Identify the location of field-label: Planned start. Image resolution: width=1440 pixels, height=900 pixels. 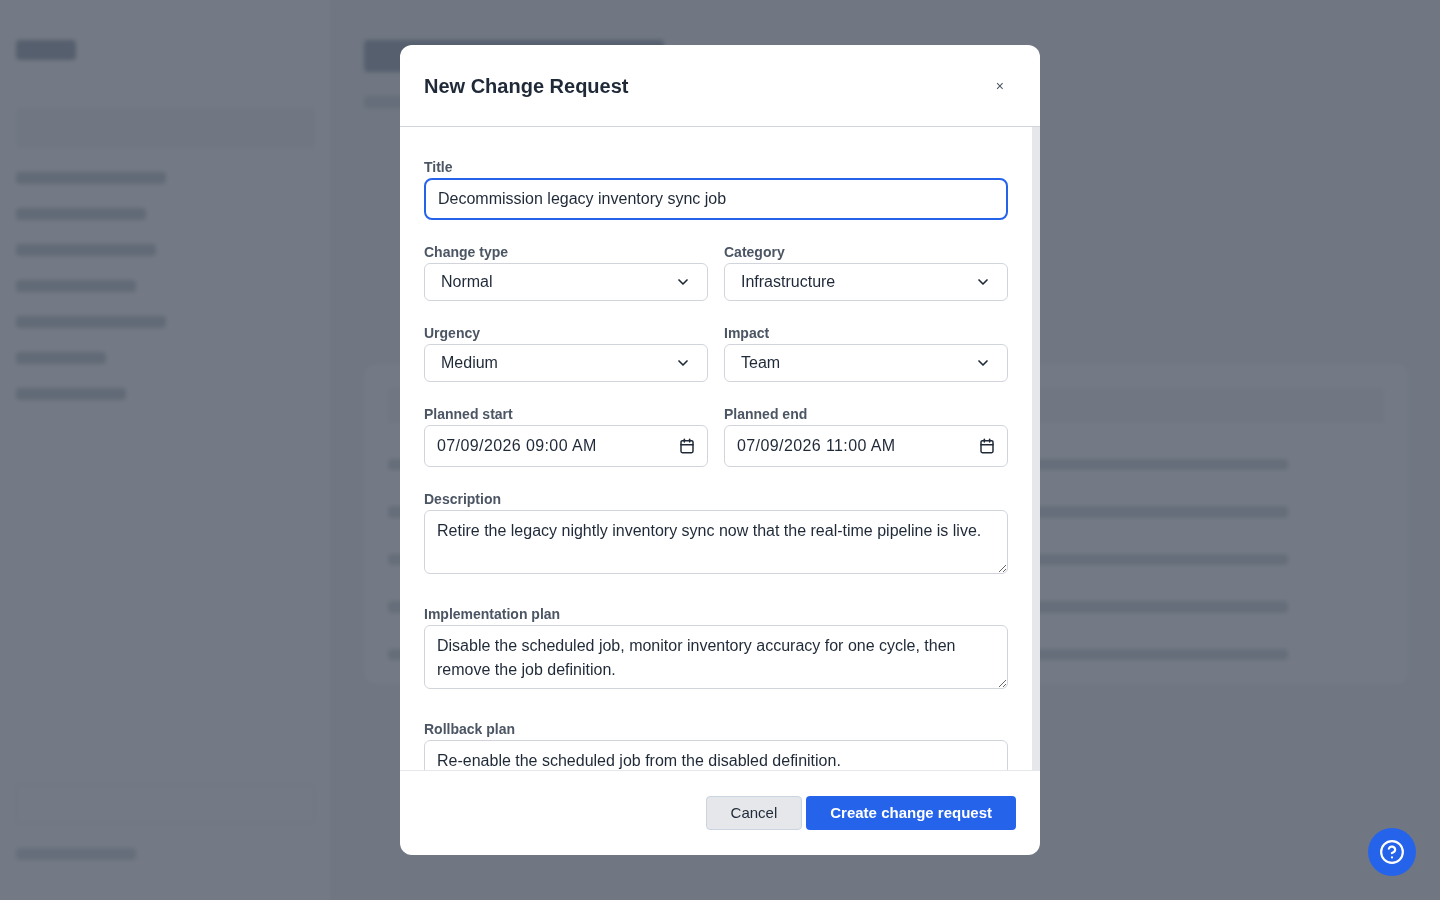
(469, 414).